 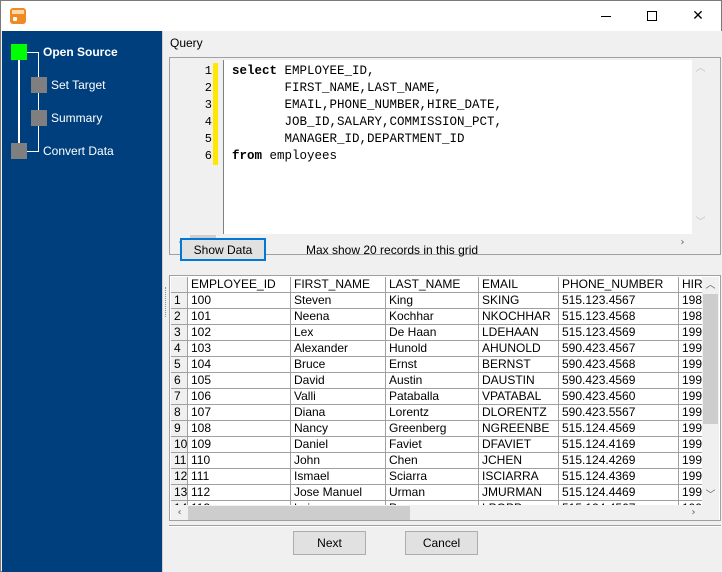 What do you see at coordinates (338, 461) in the screenshot?
I see `grid-cell: John` at bounding box center [338, 461].